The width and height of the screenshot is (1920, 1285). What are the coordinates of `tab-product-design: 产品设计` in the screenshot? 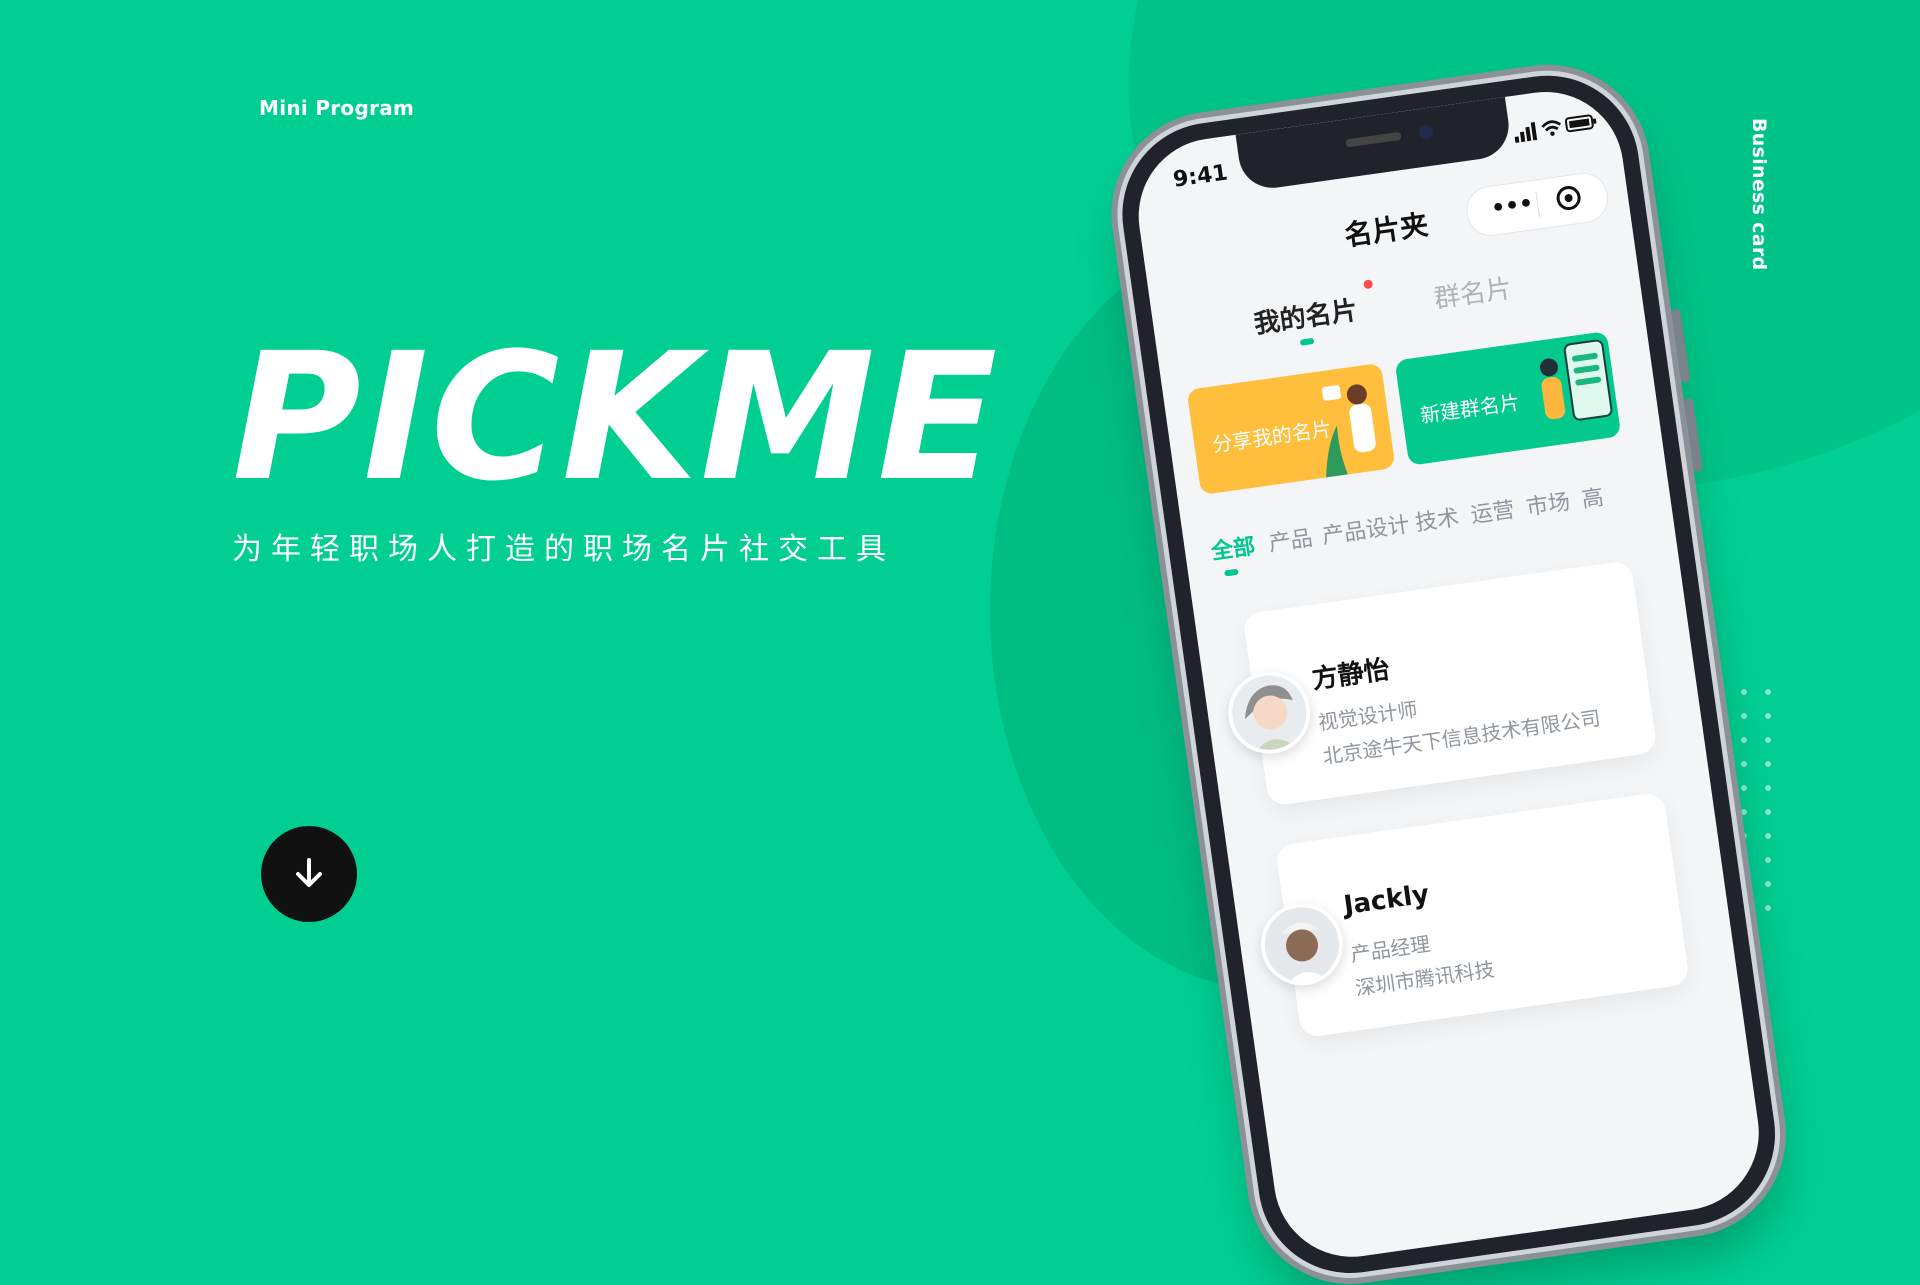 It's located at (1366, 529).